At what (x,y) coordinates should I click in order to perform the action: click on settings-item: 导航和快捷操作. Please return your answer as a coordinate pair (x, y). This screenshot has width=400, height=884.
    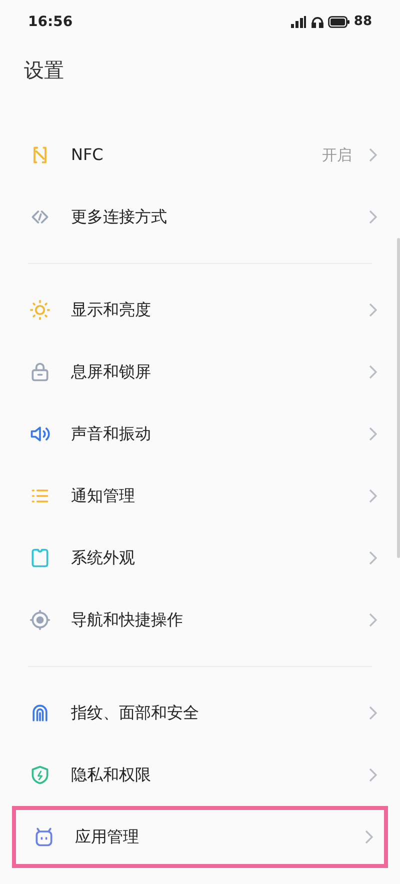
    Looking at the image, I should click on (200, 620).